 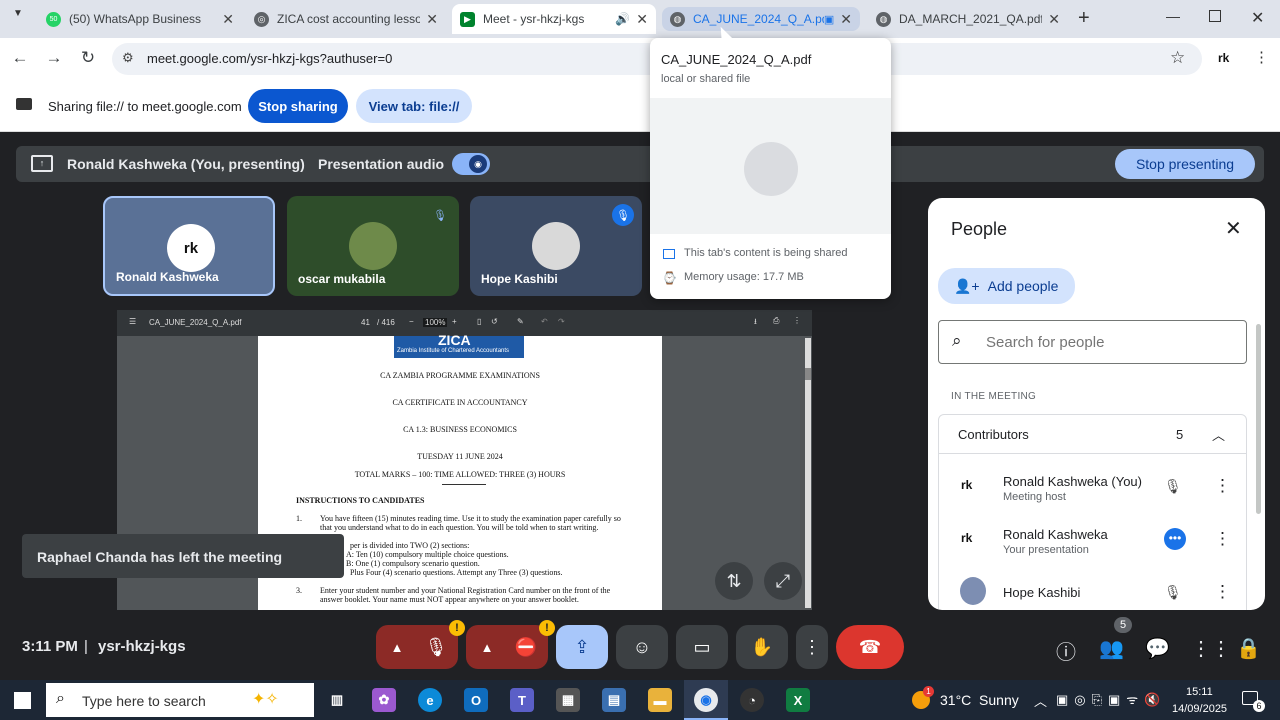 What do you see at coordinates (808, 473) in the screenshot?
I see `pdf-scrollbar` at bounding box center [808, 473].